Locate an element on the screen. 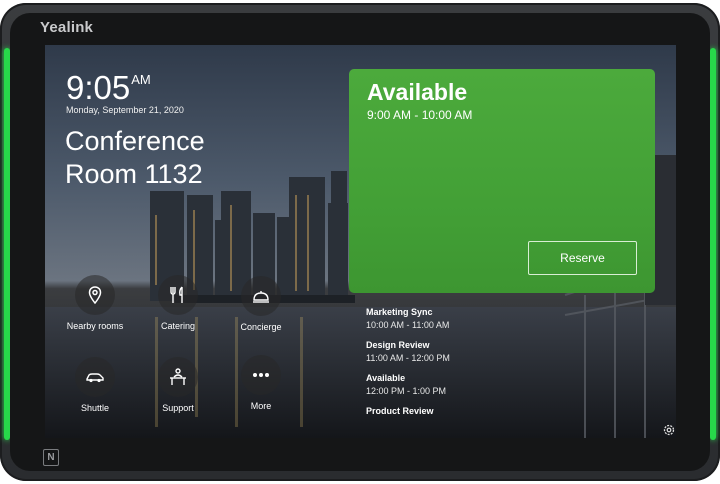 This screenshot has width=720, height=484. reserve-button: Reserve is located at coordinates (582, 258).